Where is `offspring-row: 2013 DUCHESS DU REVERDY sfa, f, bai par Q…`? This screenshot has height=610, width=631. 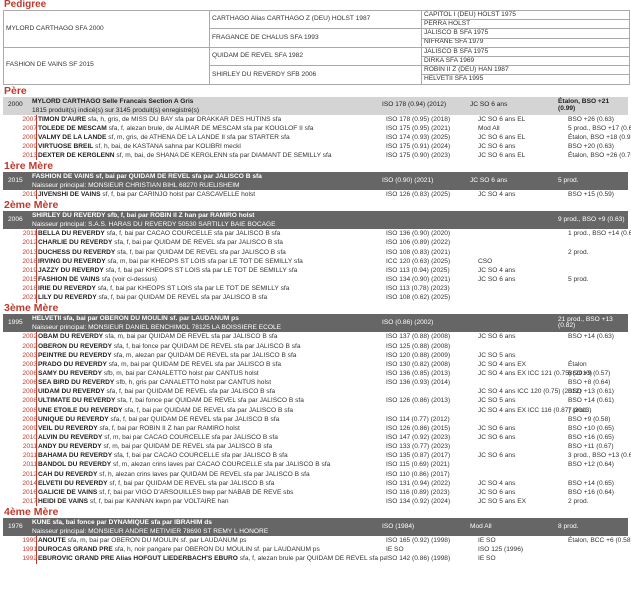
offspring-row: 2013 DUCHESS DU REVERDY sfa, f, bai par Q… is located at coordinates (317, 252).